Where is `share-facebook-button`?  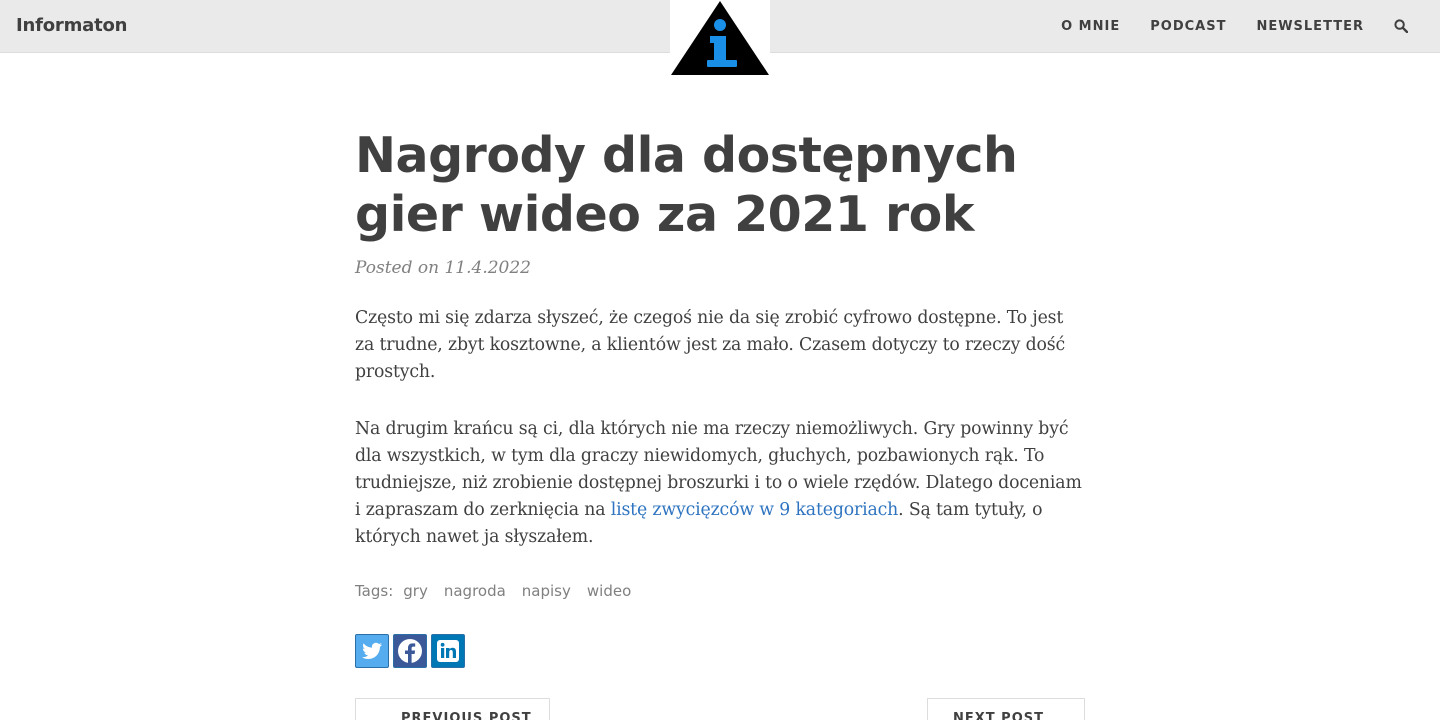 share-facebook-button is located at coordinates (410, 651).